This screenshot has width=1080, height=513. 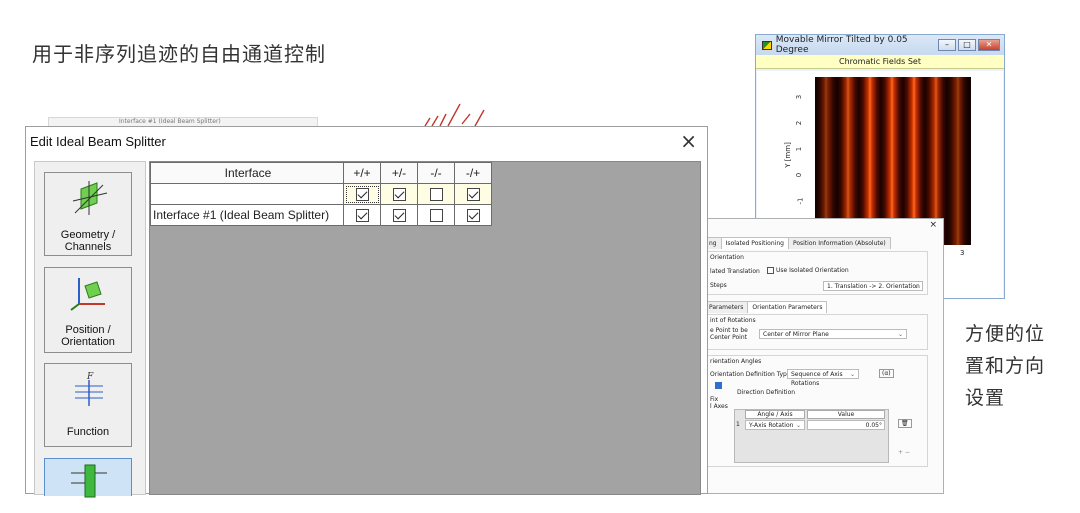 I want to click on tab-isolated-positioning: Isolated Positioning, so click(x=754, y=243).